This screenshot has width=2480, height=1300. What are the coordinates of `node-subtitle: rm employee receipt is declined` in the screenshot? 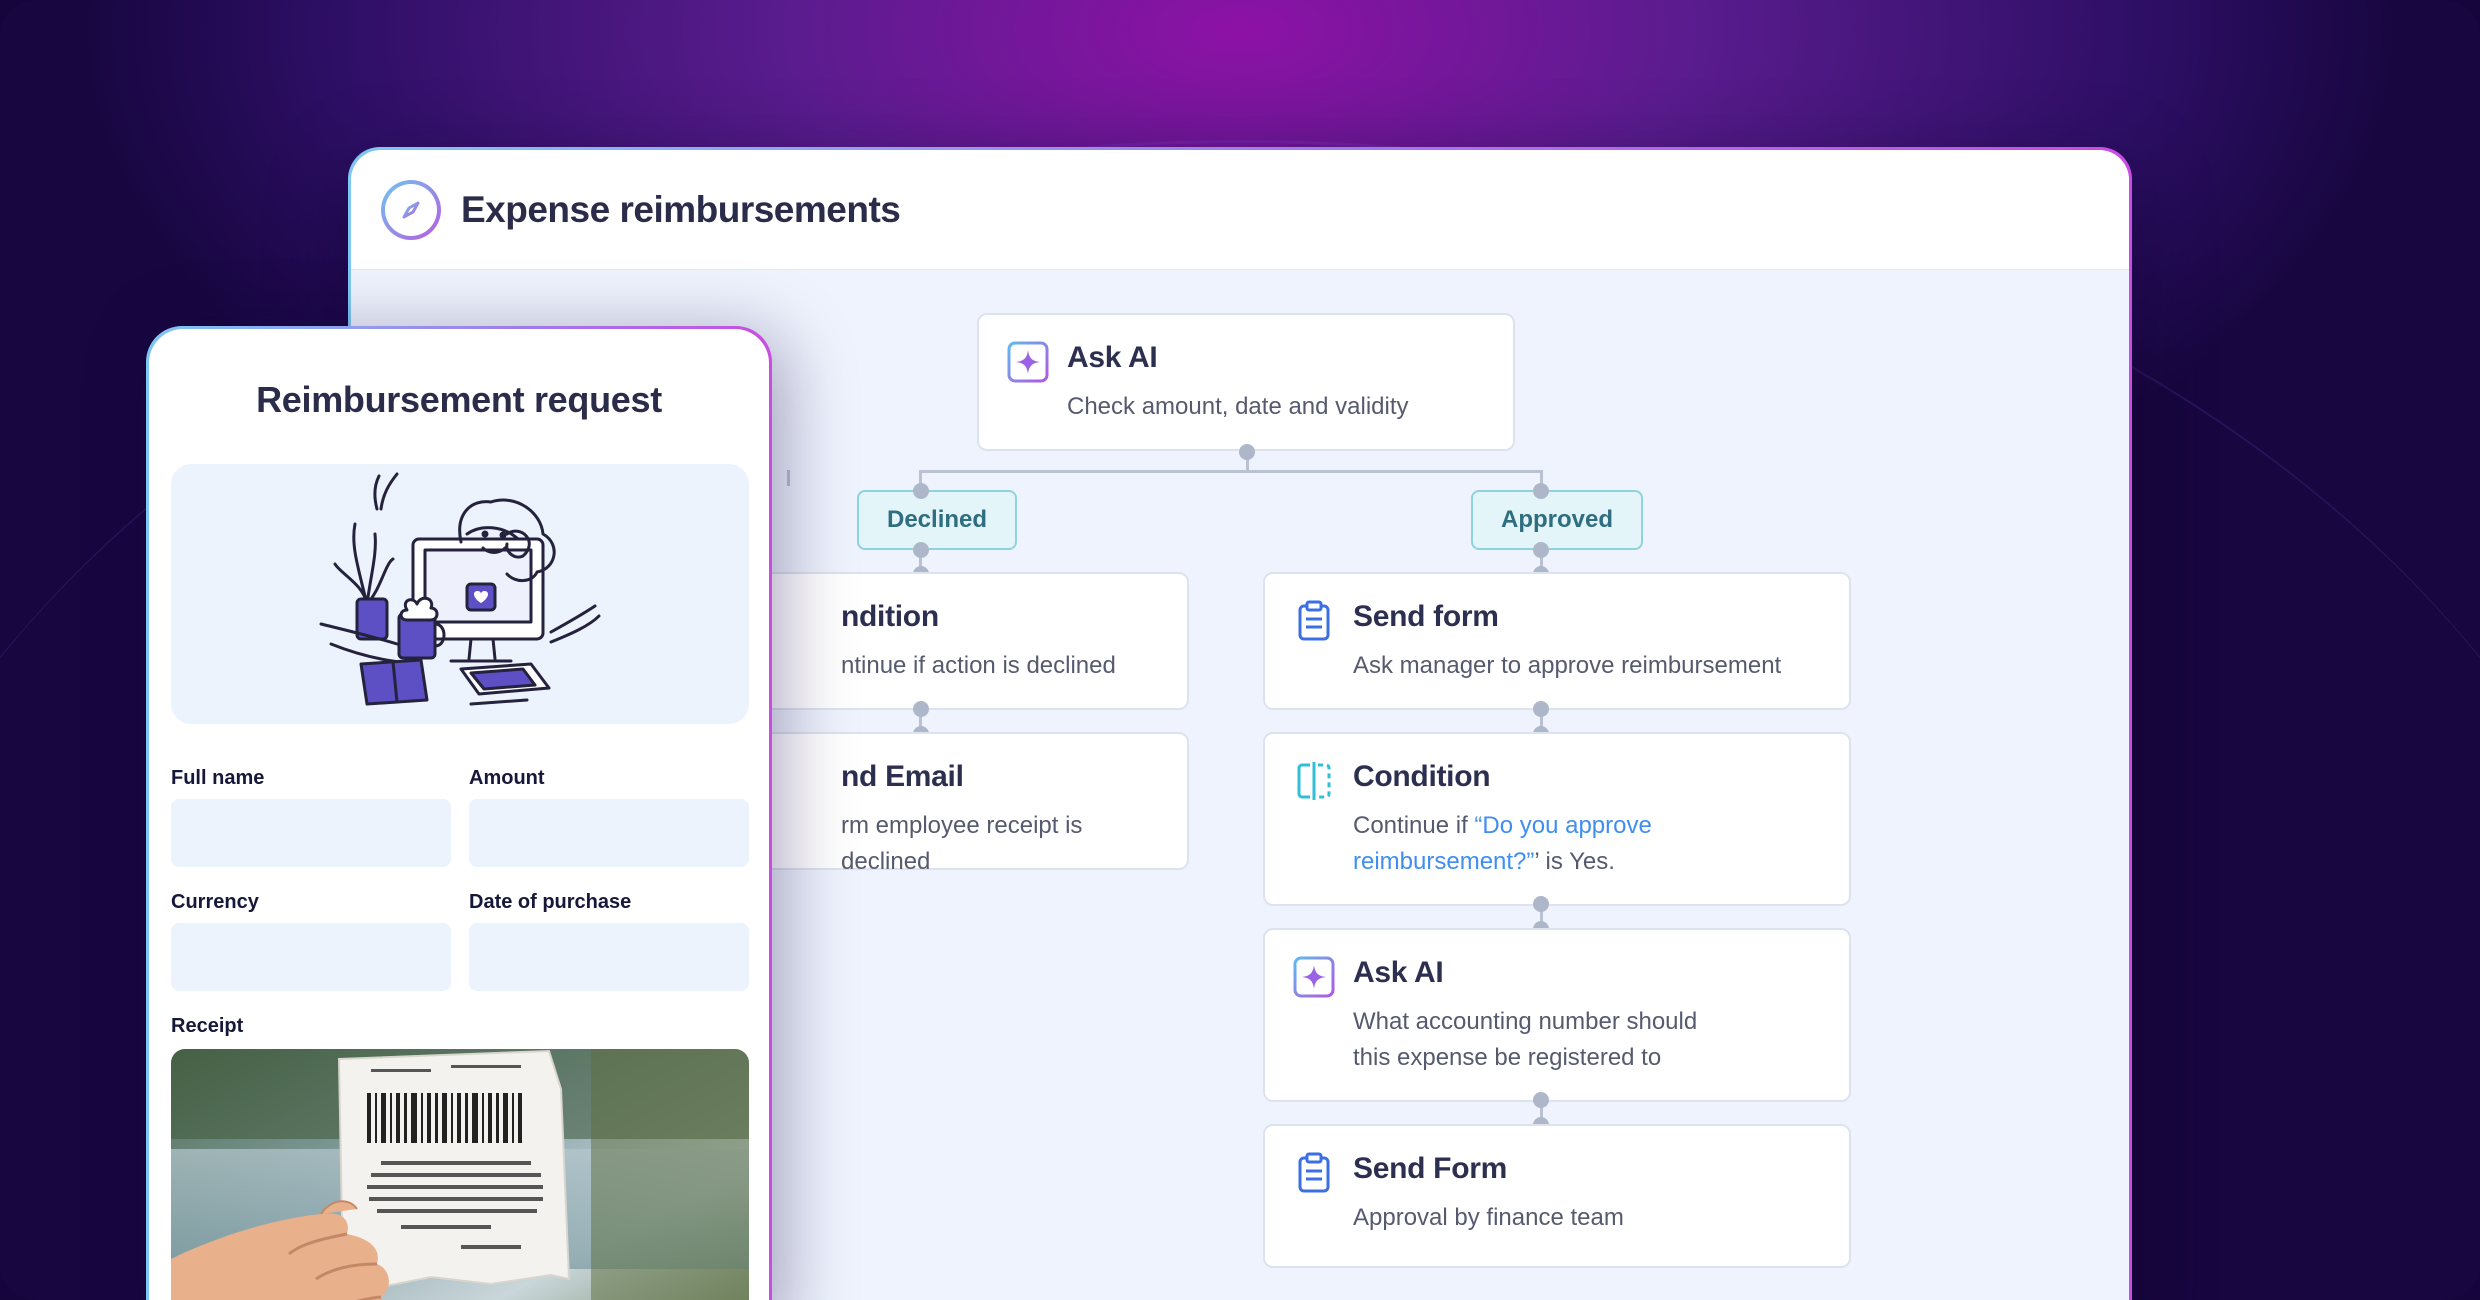 It's located at (962, 843).